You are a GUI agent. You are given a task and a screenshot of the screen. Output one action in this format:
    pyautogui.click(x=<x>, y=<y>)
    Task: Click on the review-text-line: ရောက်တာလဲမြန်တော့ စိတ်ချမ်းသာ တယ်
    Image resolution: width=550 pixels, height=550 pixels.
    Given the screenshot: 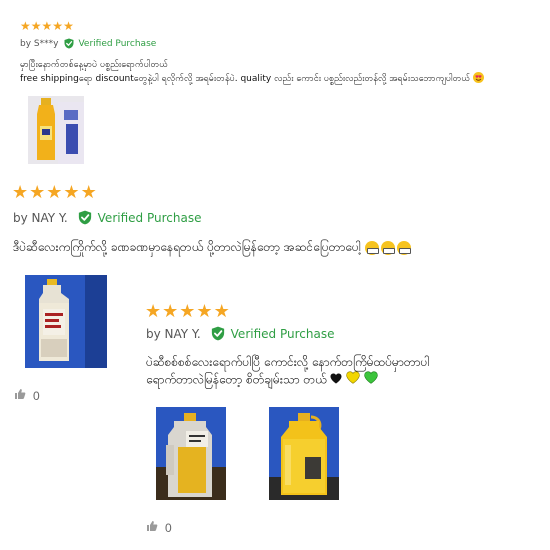 What is the action you would take?
    pyautogui.click(x=287, y=380)
    